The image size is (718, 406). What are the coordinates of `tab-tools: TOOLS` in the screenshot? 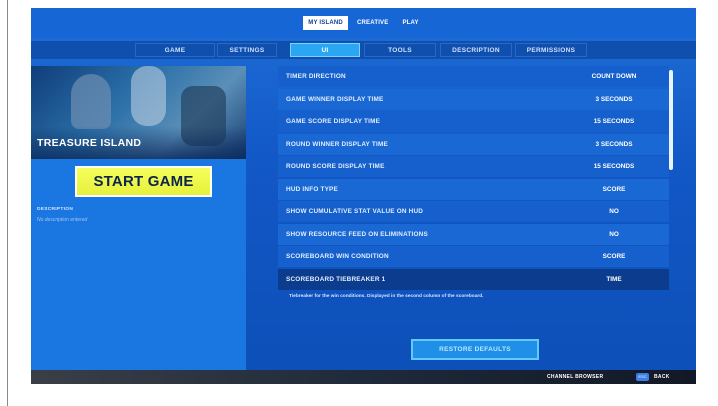 It's located at (400, 50).